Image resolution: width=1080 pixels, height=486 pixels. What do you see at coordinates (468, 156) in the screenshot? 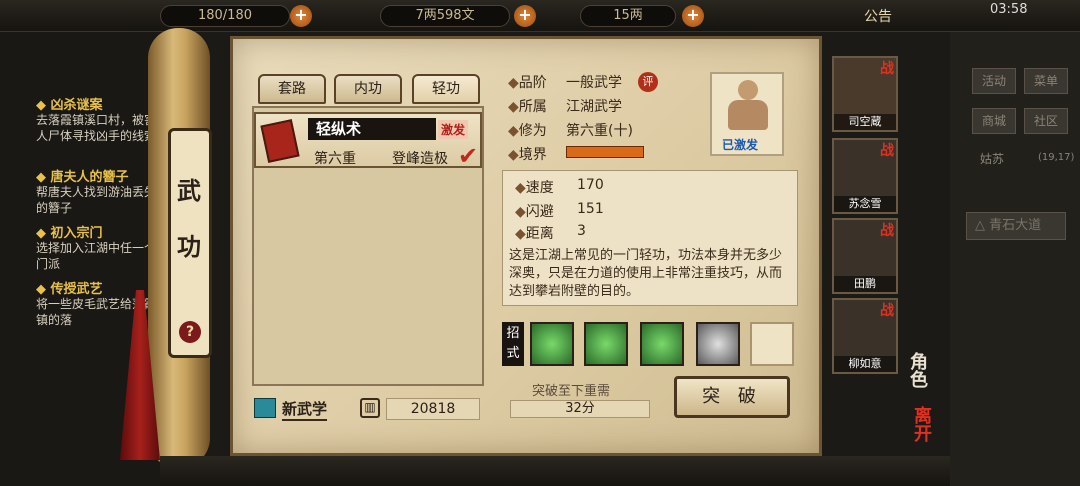
I see `checkmark-icon: ✔` at bounding box center [468, 156].